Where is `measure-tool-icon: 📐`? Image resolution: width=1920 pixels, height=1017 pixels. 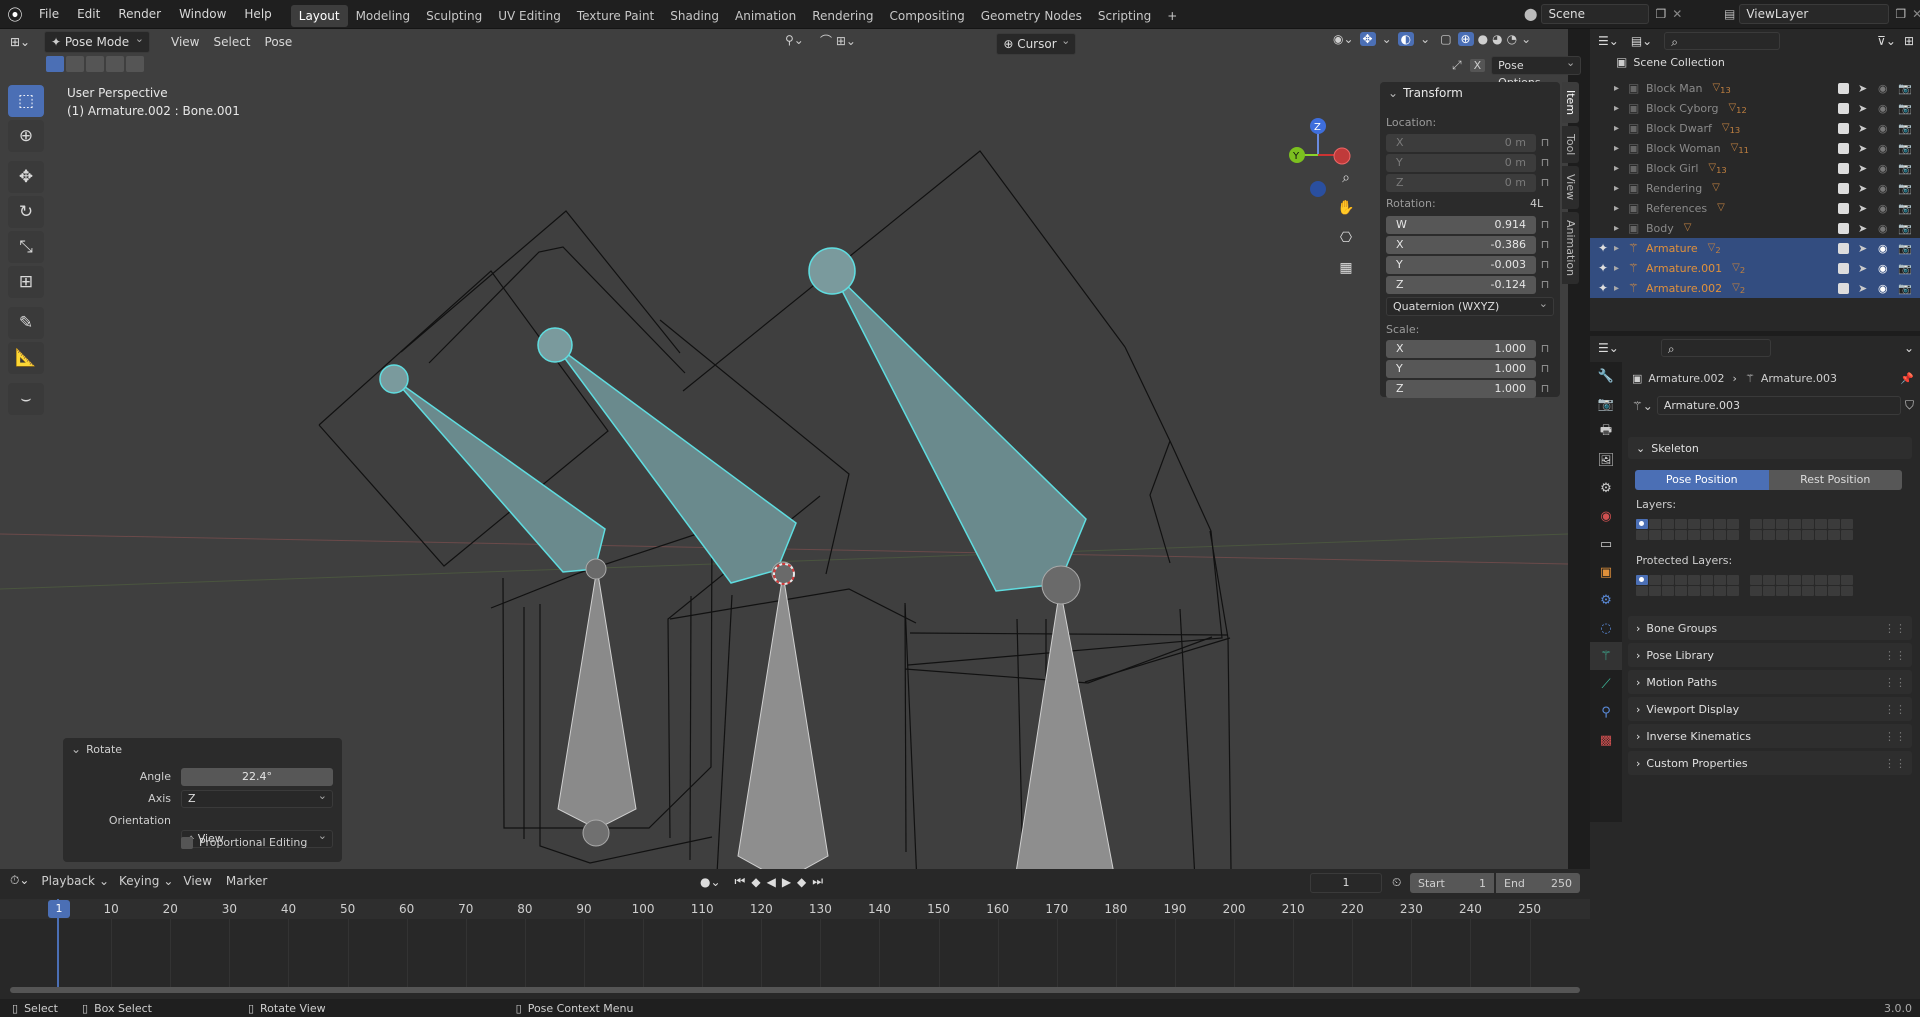 measure-tool-icon: 📐 is located at coordinates (26, 358).